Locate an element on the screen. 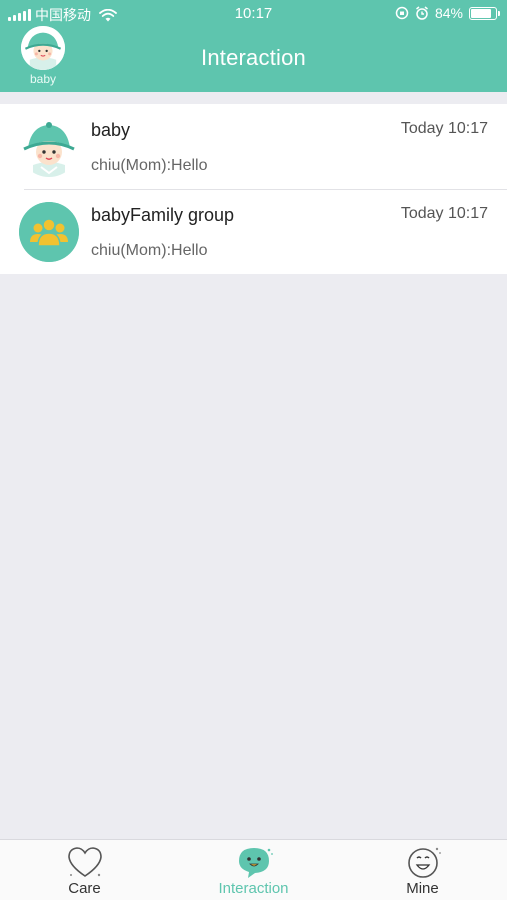 This screenshot has height=900, width=507. conversation-row: baby Today 10:17 chiu(Mom):Hello is located at coordinates (253, 146).